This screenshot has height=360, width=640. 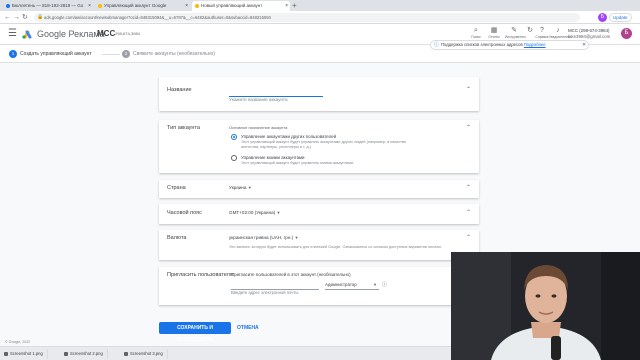 I want to click on invite-email-input: Введите адрес электронной почты, so click(x=275, y=288).